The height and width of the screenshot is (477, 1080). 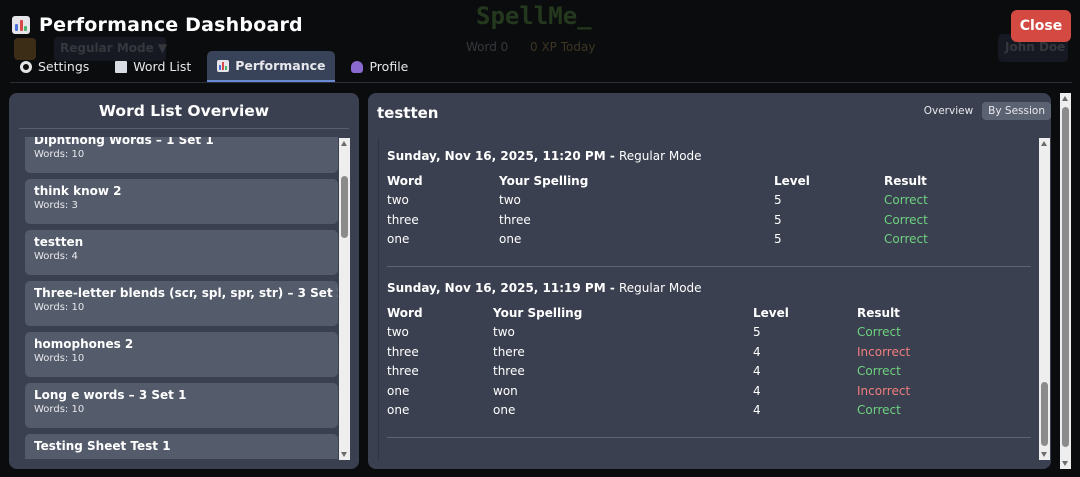 I want to click on word-list-name: think know 2, so click(x=78, y=191).